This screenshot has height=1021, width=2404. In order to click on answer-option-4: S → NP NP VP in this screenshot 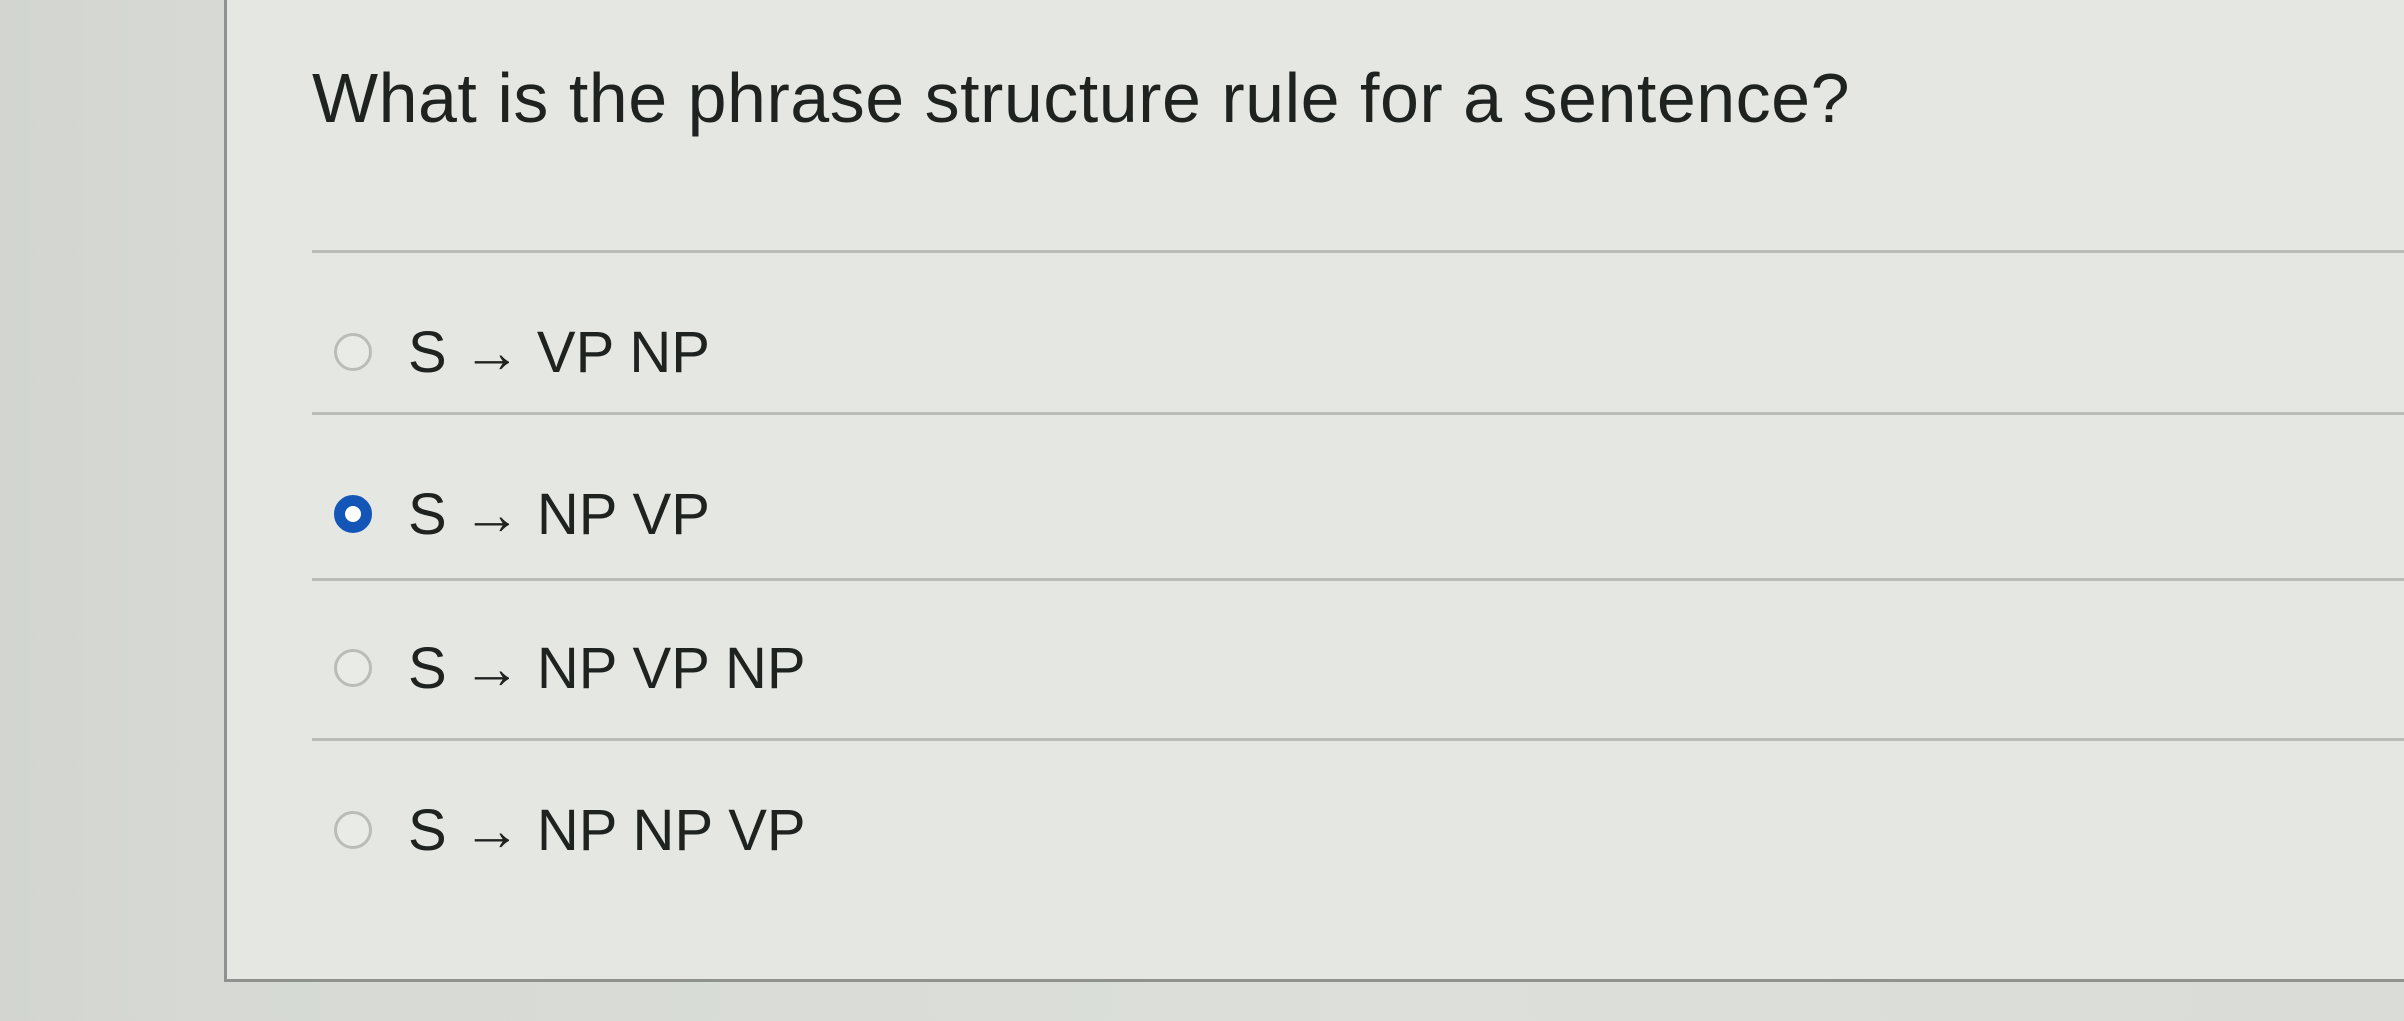, I will do `click(570, 830)`.